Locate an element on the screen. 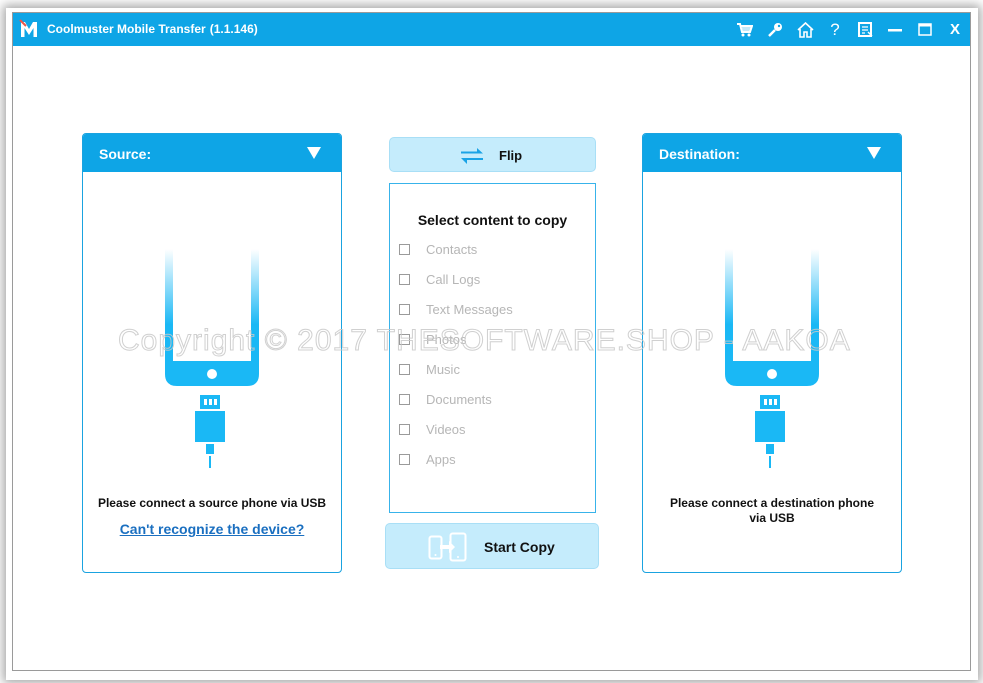  content-item-label: Documents is located at coordinates (459, 399).